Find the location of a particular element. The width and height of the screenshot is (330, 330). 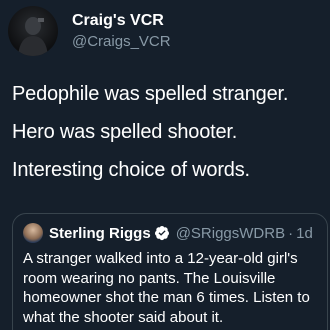

avatar-figure-icon is located at coordinates (33, 36).